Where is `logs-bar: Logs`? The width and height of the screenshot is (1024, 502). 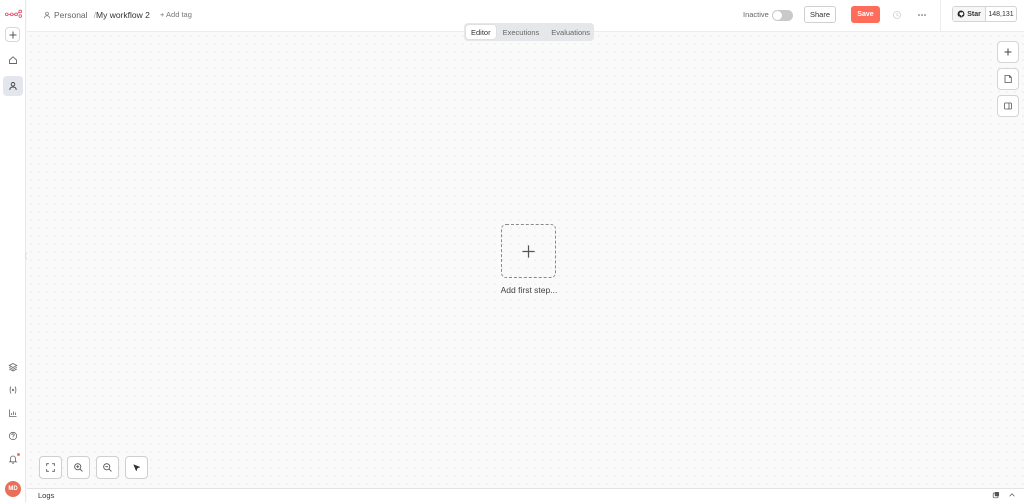
logs-bar: Logs is located at coordinates (525, 495).